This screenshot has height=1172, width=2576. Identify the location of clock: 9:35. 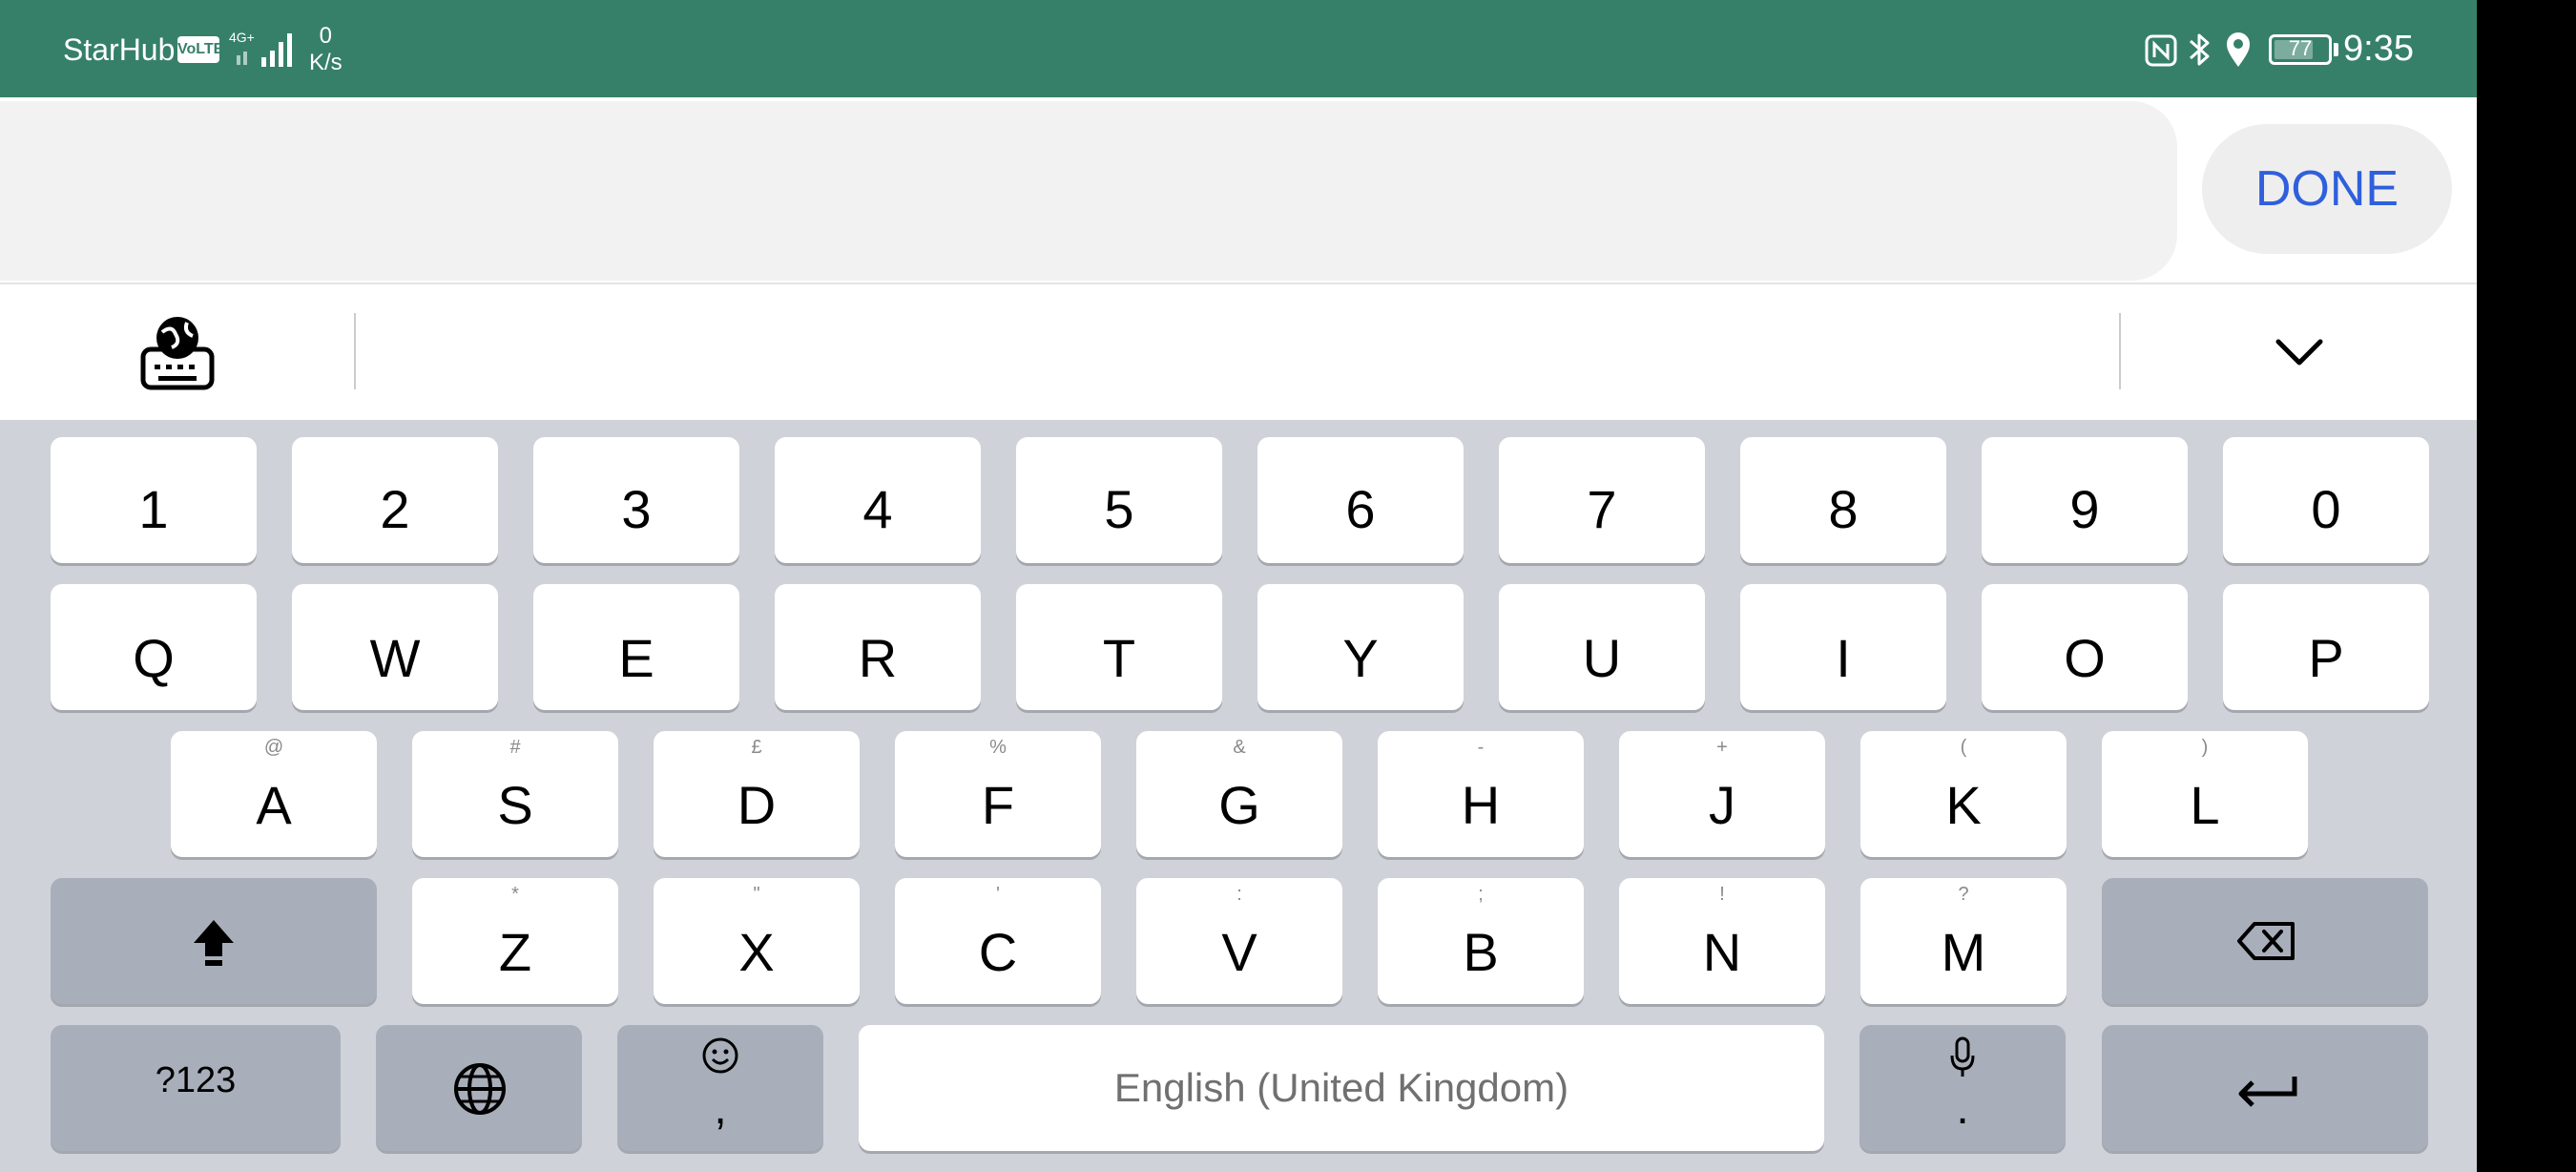
(2378, 49).